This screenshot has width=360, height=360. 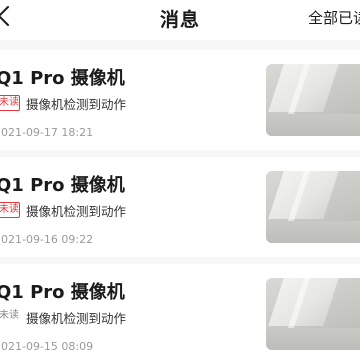 What do you see at coordinates (334, 17) in the screenshot?
I see `mark-all-read-button: 全部已读` at bounding box center [334, 17].